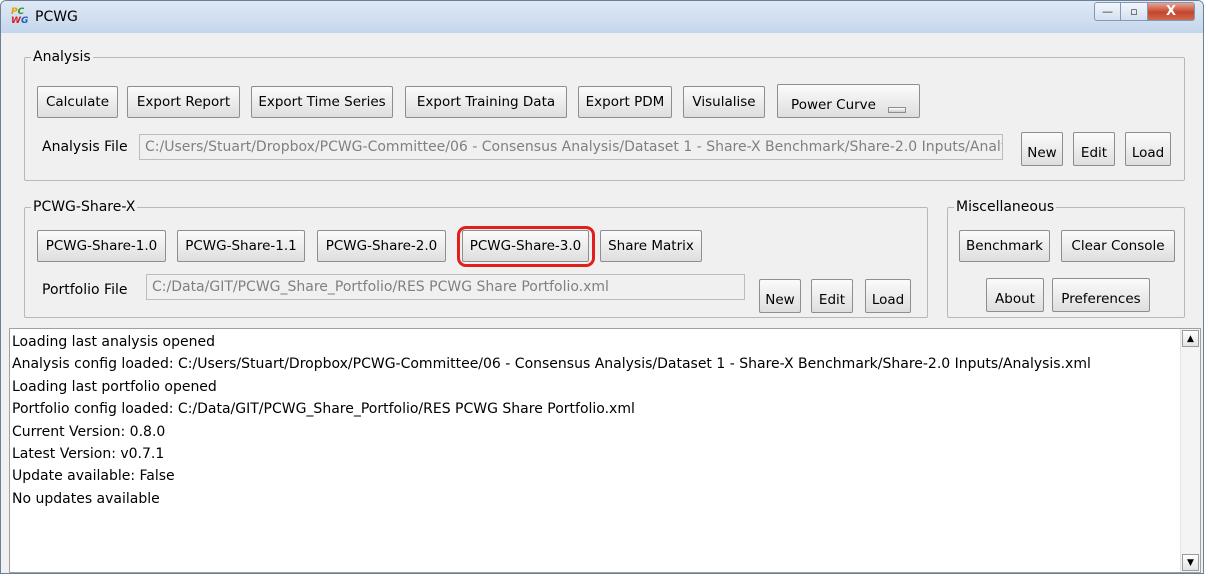 Image resolution: width=1208 pixels, height=576 pixels. I want to click on share-3-0-button: PCWG-Share-3.0, so click(525, 246).